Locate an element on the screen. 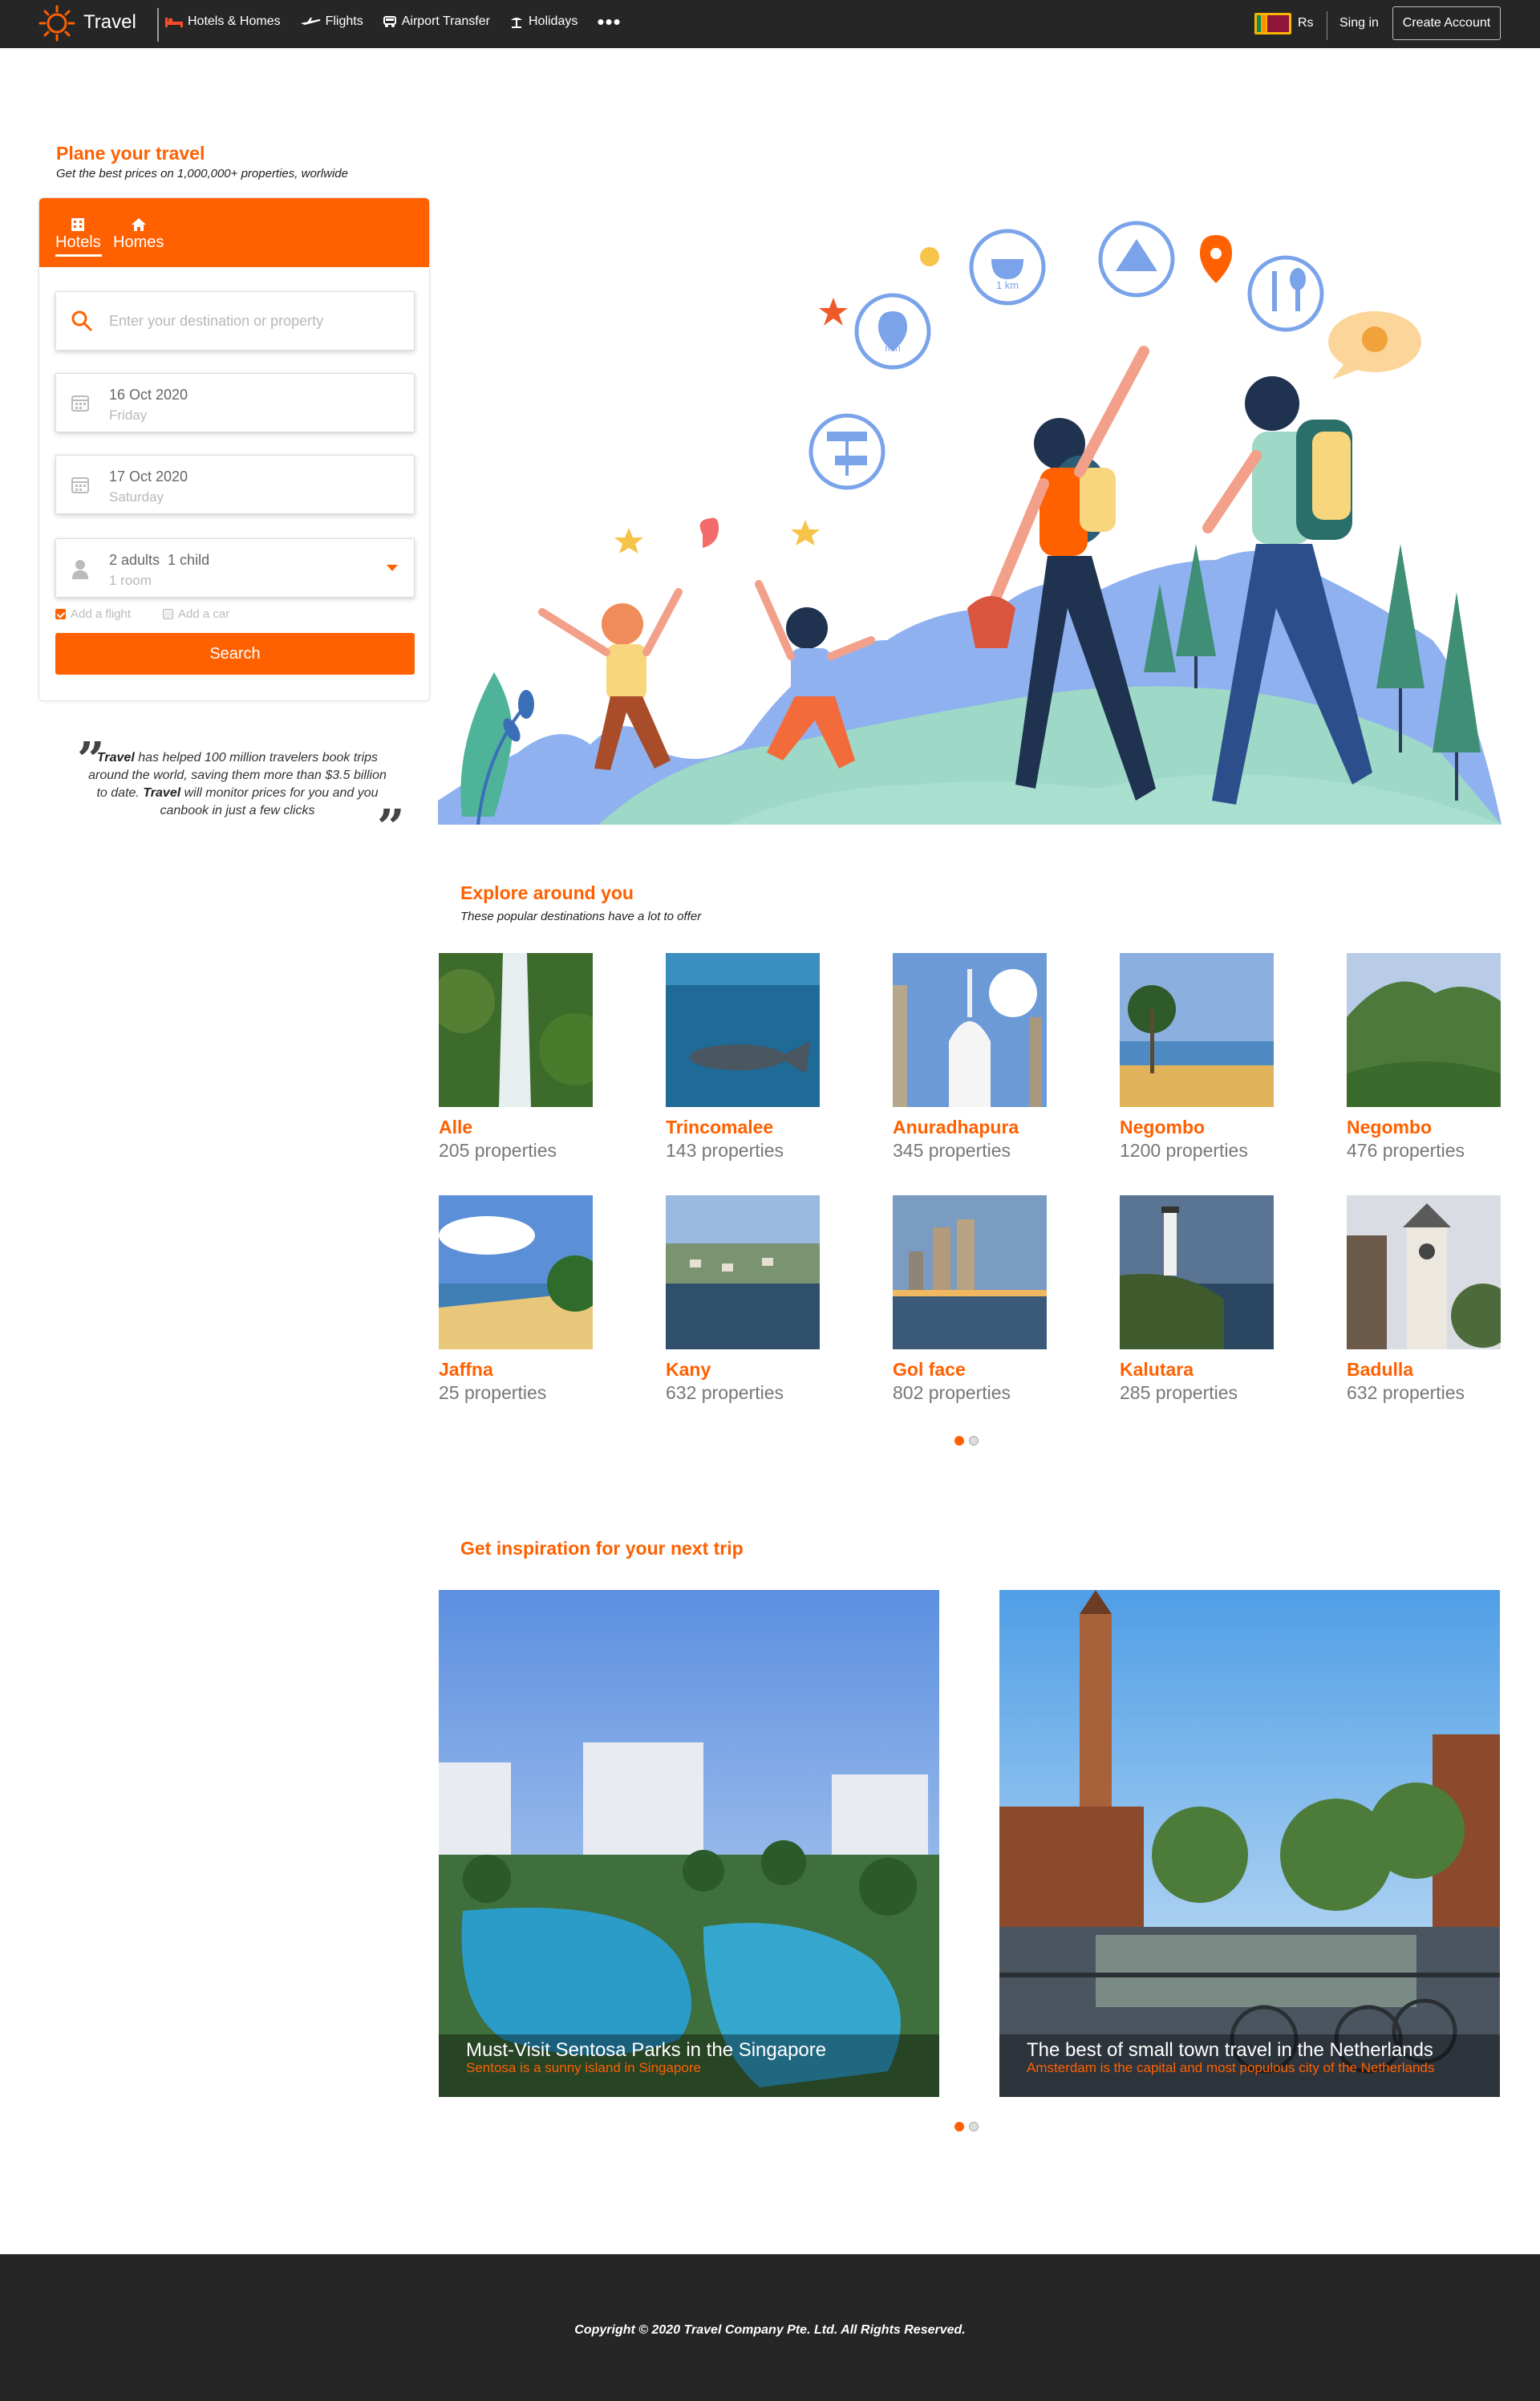 This screenshot has height=2401, width=1540. destination-card: Trincomalee 143 properties is located at coordinates (743, 1057).